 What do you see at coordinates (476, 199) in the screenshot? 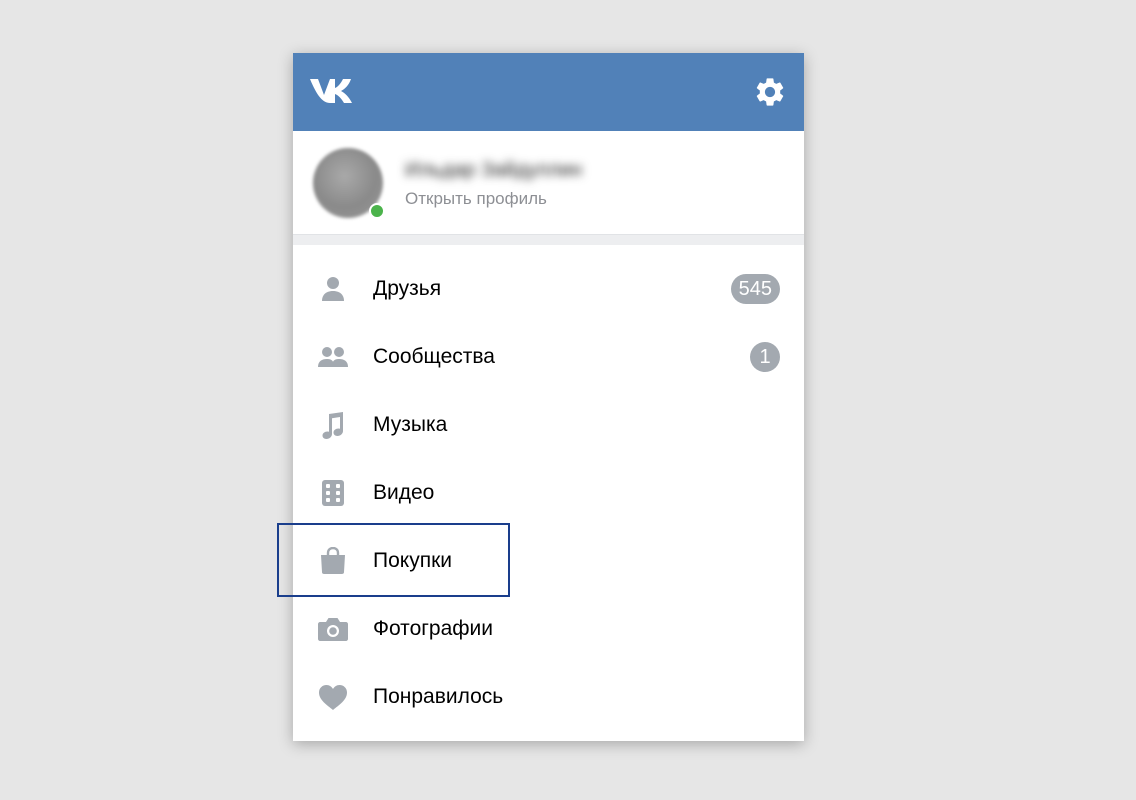
I see `open-profile-link: Открыть профиль` at bounding box center [476, 199].